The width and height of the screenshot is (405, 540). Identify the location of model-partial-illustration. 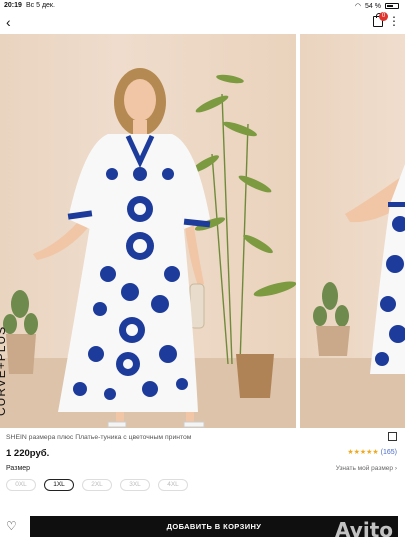
(359, 269).